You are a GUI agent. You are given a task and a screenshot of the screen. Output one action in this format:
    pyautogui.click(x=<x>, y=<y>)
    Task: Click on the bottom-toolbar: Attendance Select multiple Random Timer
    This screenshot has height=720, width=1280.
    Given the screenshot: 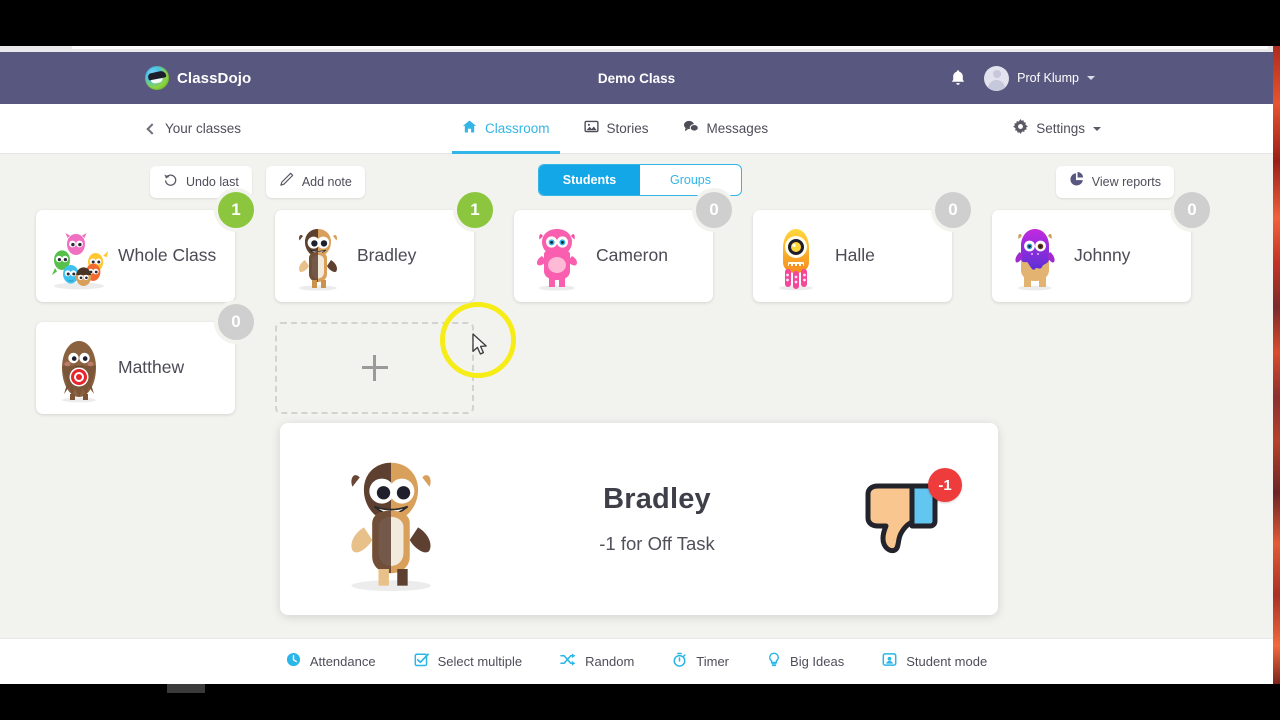 What is the action you would take?
    pyautogui.click(x=636, y=661)
    